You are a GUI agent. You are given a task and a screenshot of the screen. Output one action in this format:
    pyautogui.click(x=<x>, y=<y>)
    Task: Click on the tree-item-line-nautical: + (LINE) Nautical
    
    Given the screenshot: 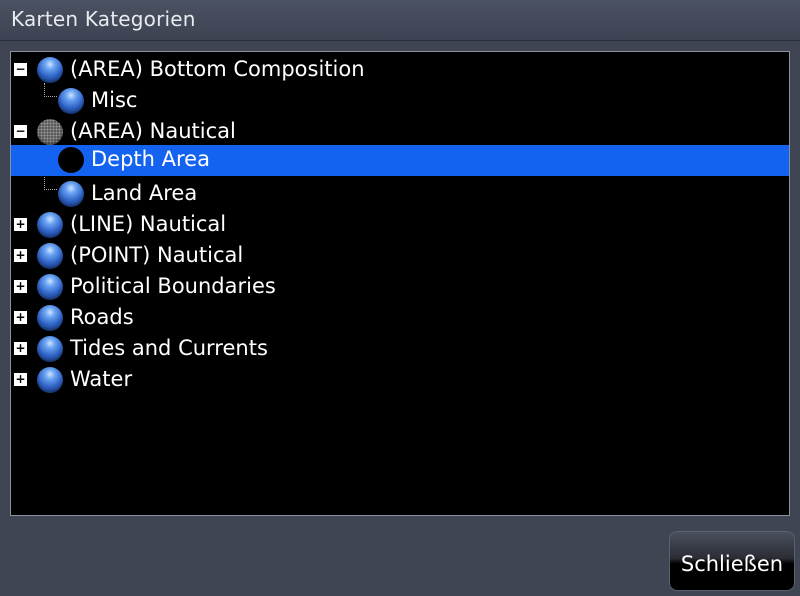 What is the action you would take?
    pyautogui.click(x=400, y=224)
    